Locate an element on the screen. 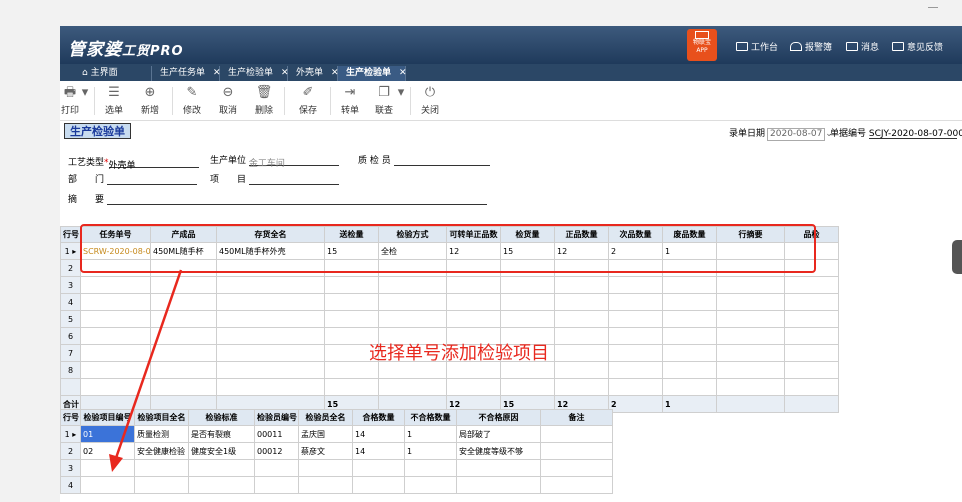 This screenshot has height=502, width=962. arrow-line is located at coordinates (148, 364).